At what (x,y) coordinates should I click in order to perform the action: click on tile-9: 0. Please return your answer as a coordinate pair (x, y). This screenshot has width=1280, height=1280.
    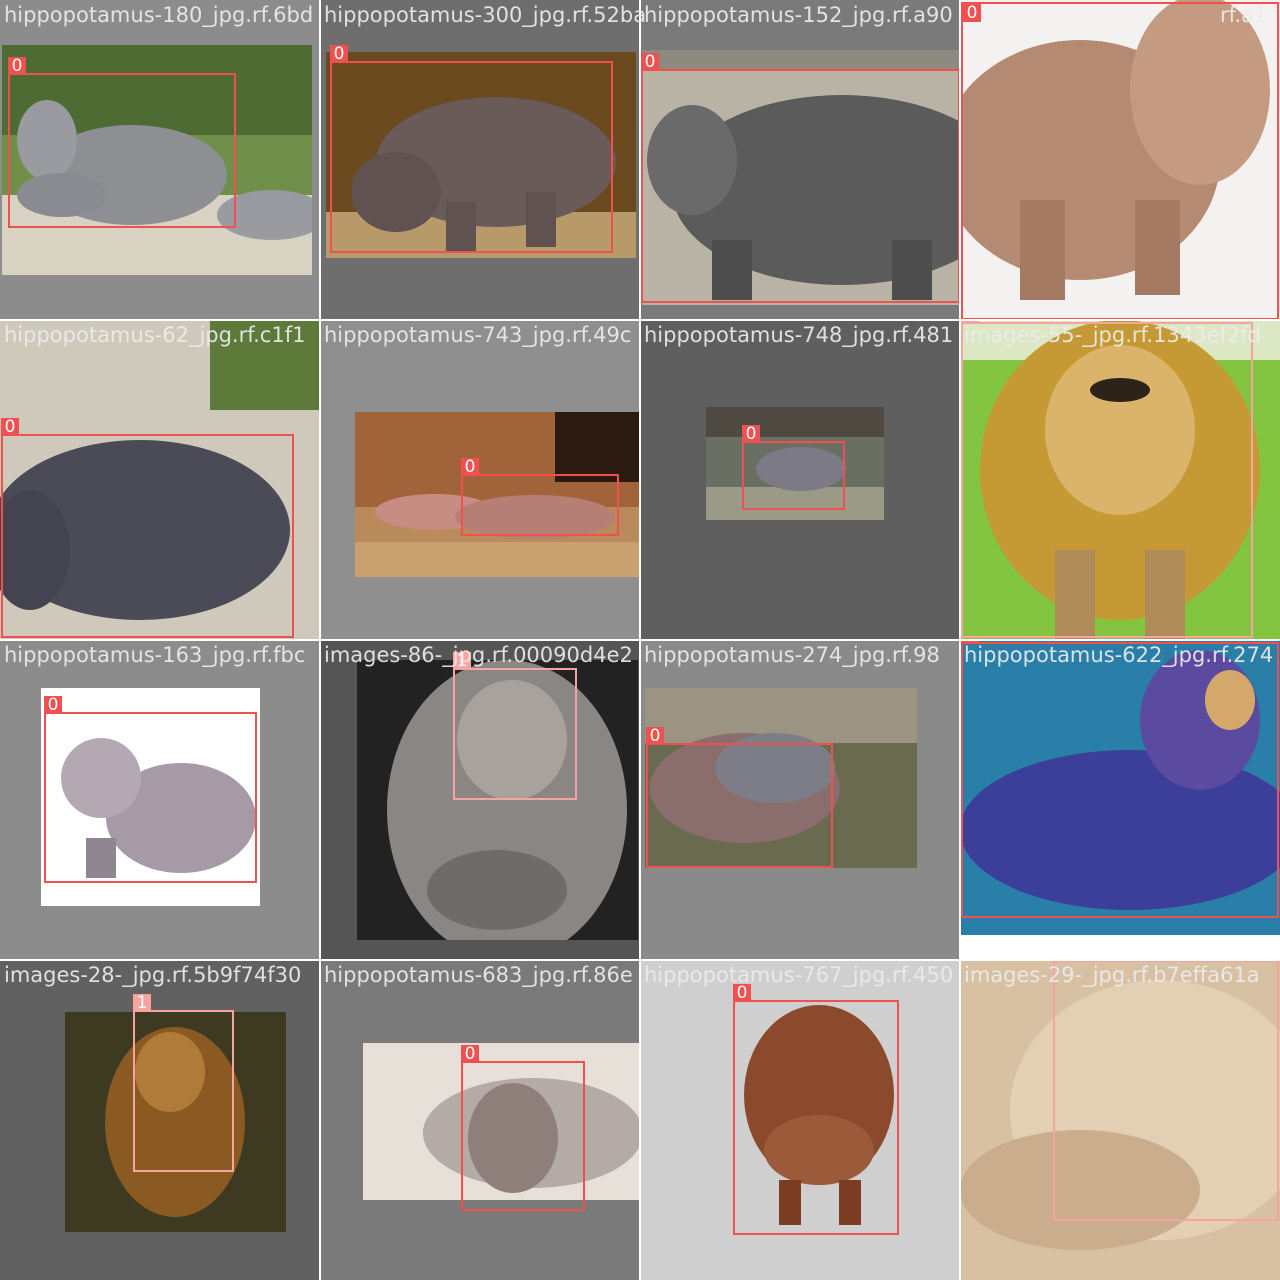
    Looking at the image, I should click on (160, 800).